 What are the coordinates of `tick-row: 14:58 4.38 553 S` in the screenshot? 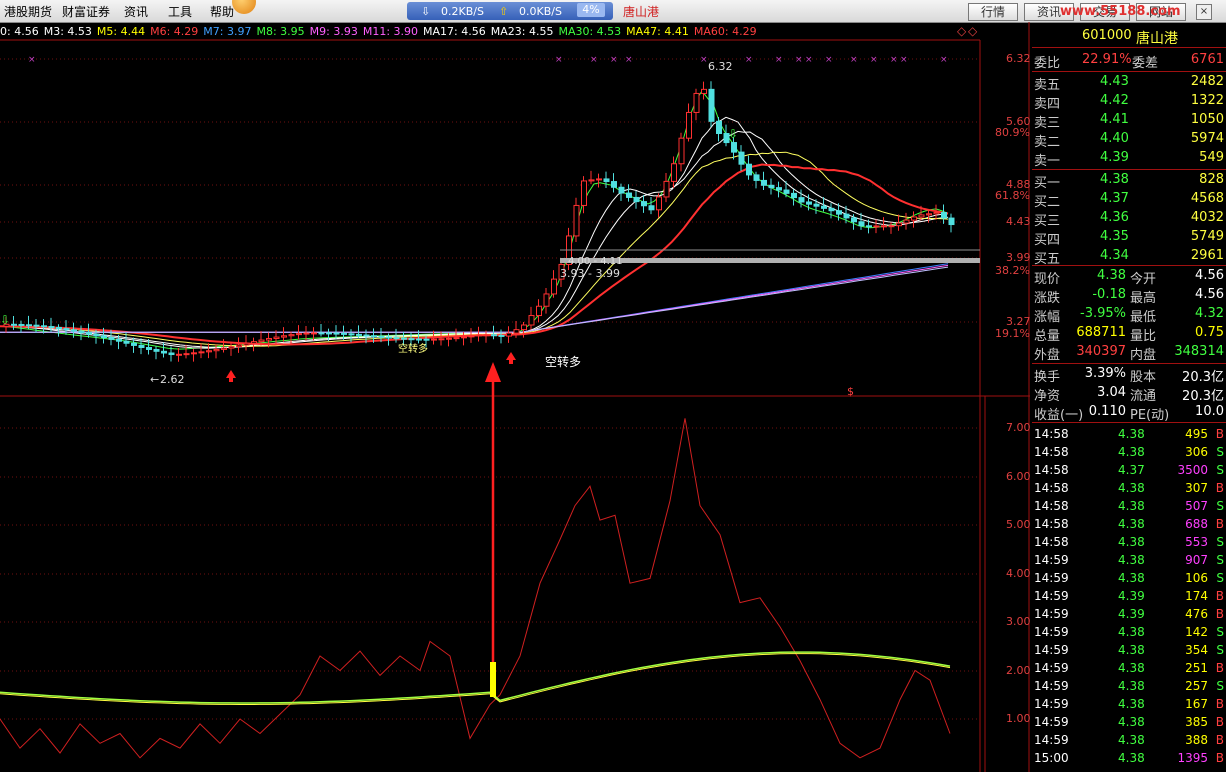 It's located at (1129, 542).